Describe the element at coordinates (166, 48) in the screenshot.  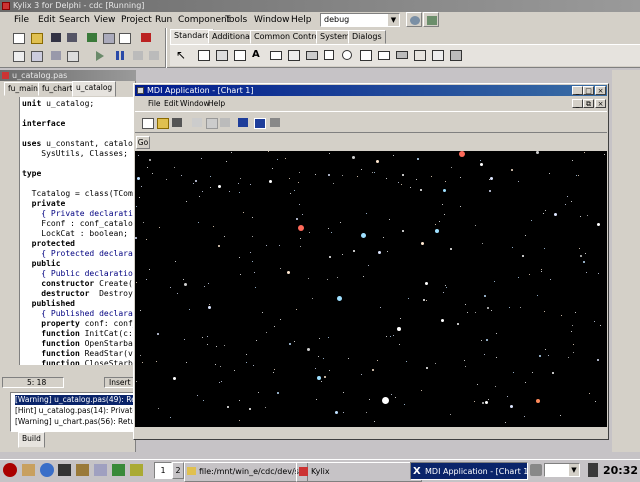
I see `palette-divider` at that location.